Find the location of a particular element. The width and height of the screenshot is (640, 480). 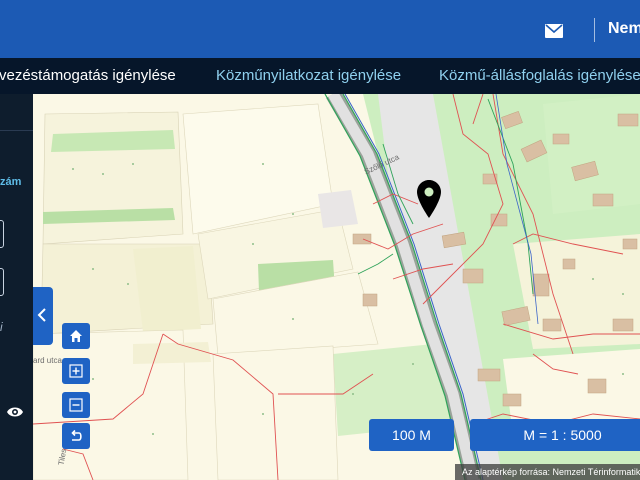

header-divider is located at coordinates (594, 30).